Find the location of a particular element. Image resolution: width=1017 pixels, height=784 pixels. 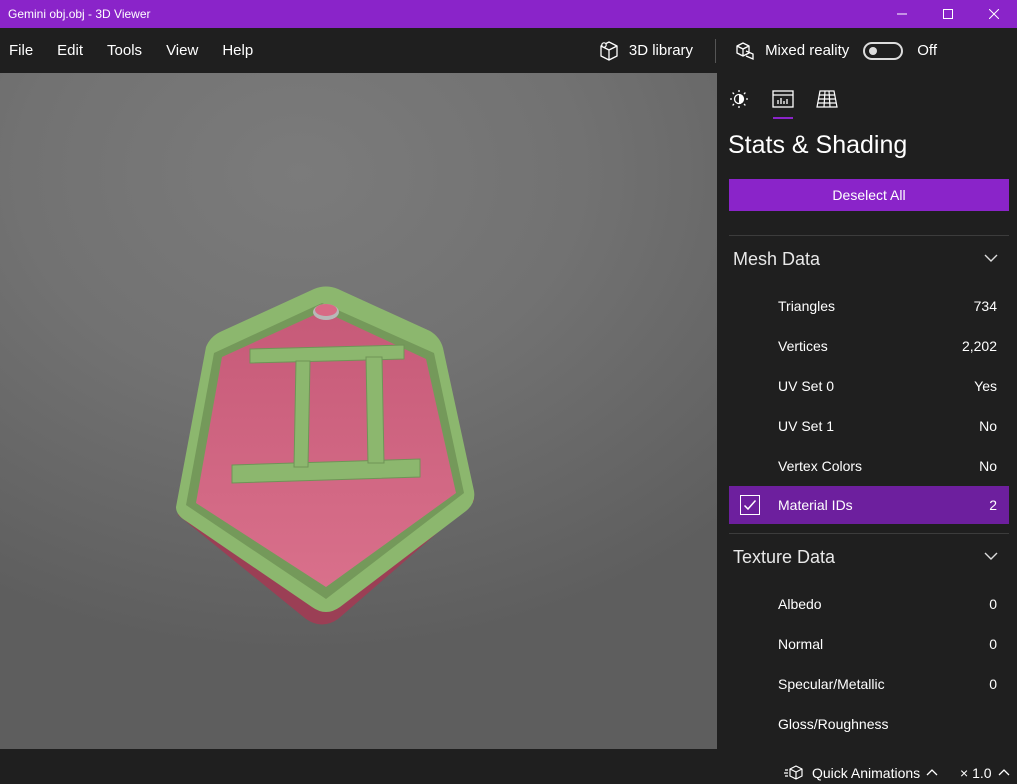

quick-animations-button: Quick Animations is located at coordinates (865, 773).